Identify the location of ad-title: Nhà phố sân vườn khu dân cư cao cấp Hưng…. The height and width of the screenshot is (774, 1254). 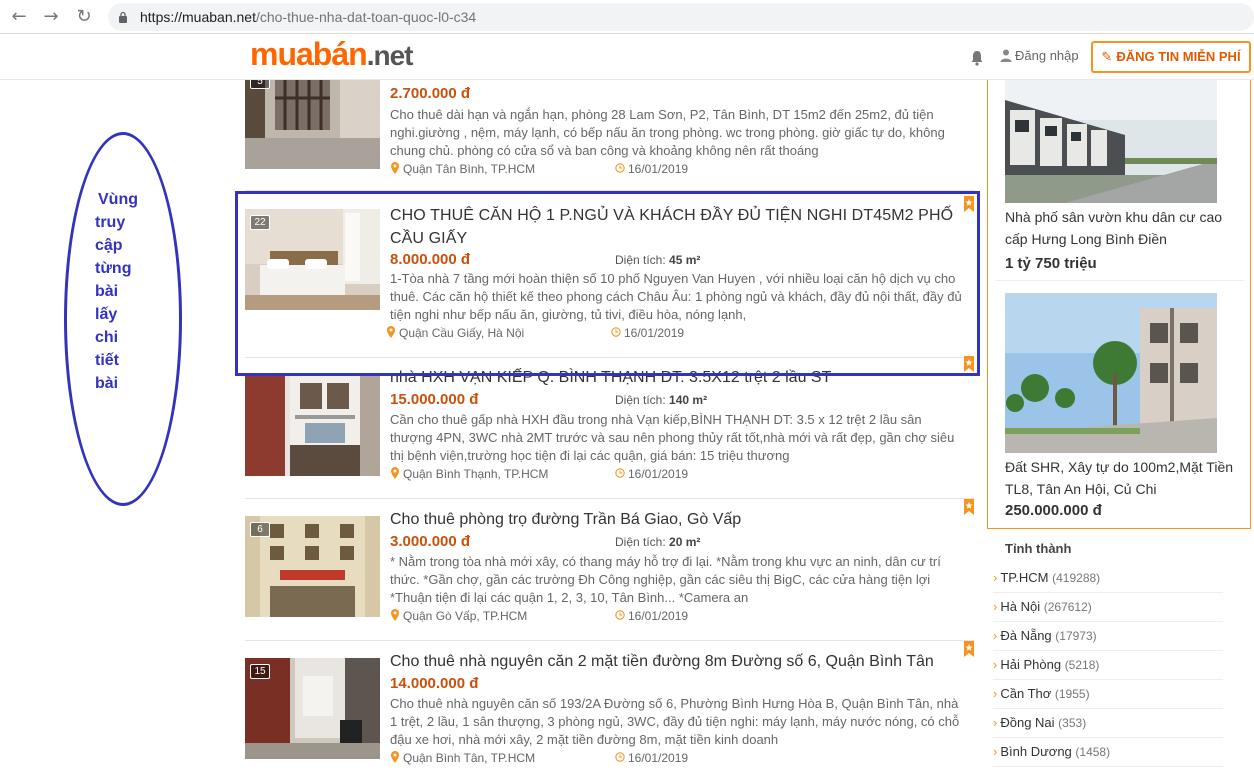
(1121, 228).